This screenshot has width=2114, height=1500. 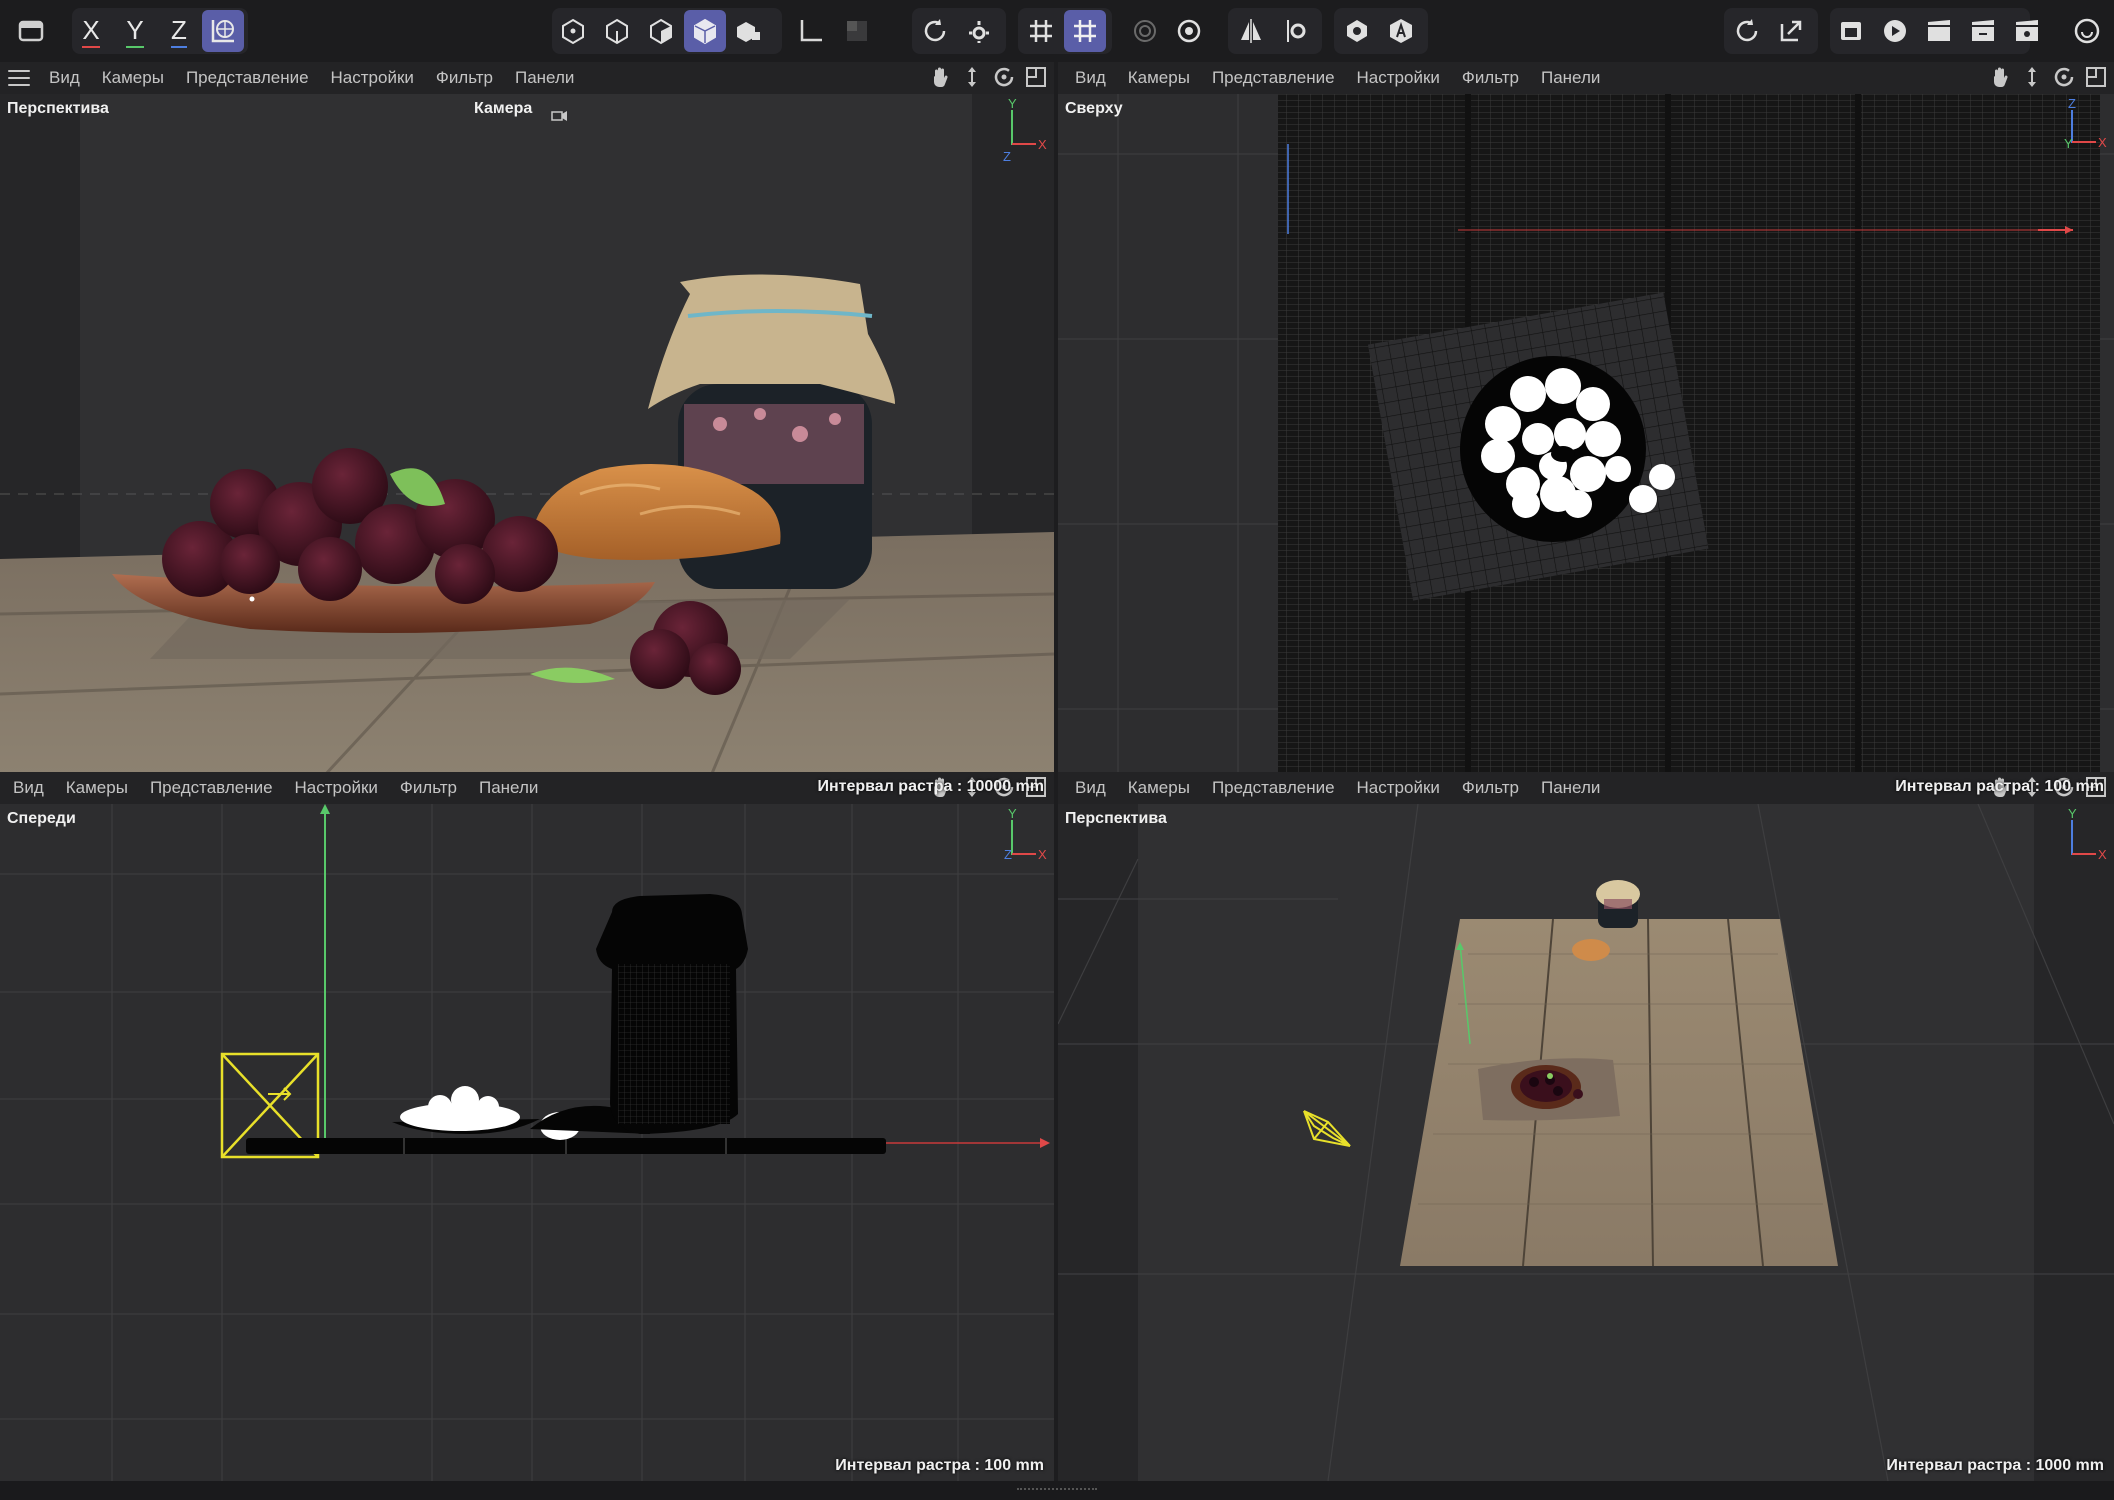 I want to click on export-icon, so click(x=1791, y=31).